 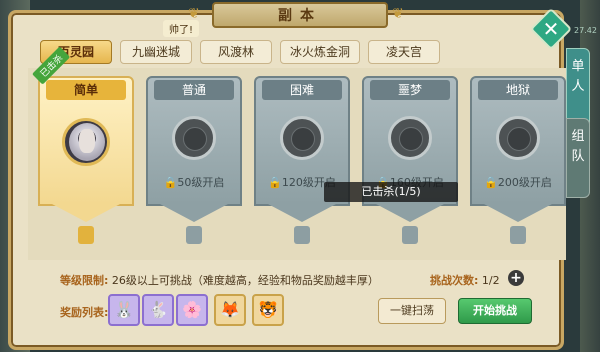 I want to click on challenge-count-value: 1/2, so click(x=490, y=280).